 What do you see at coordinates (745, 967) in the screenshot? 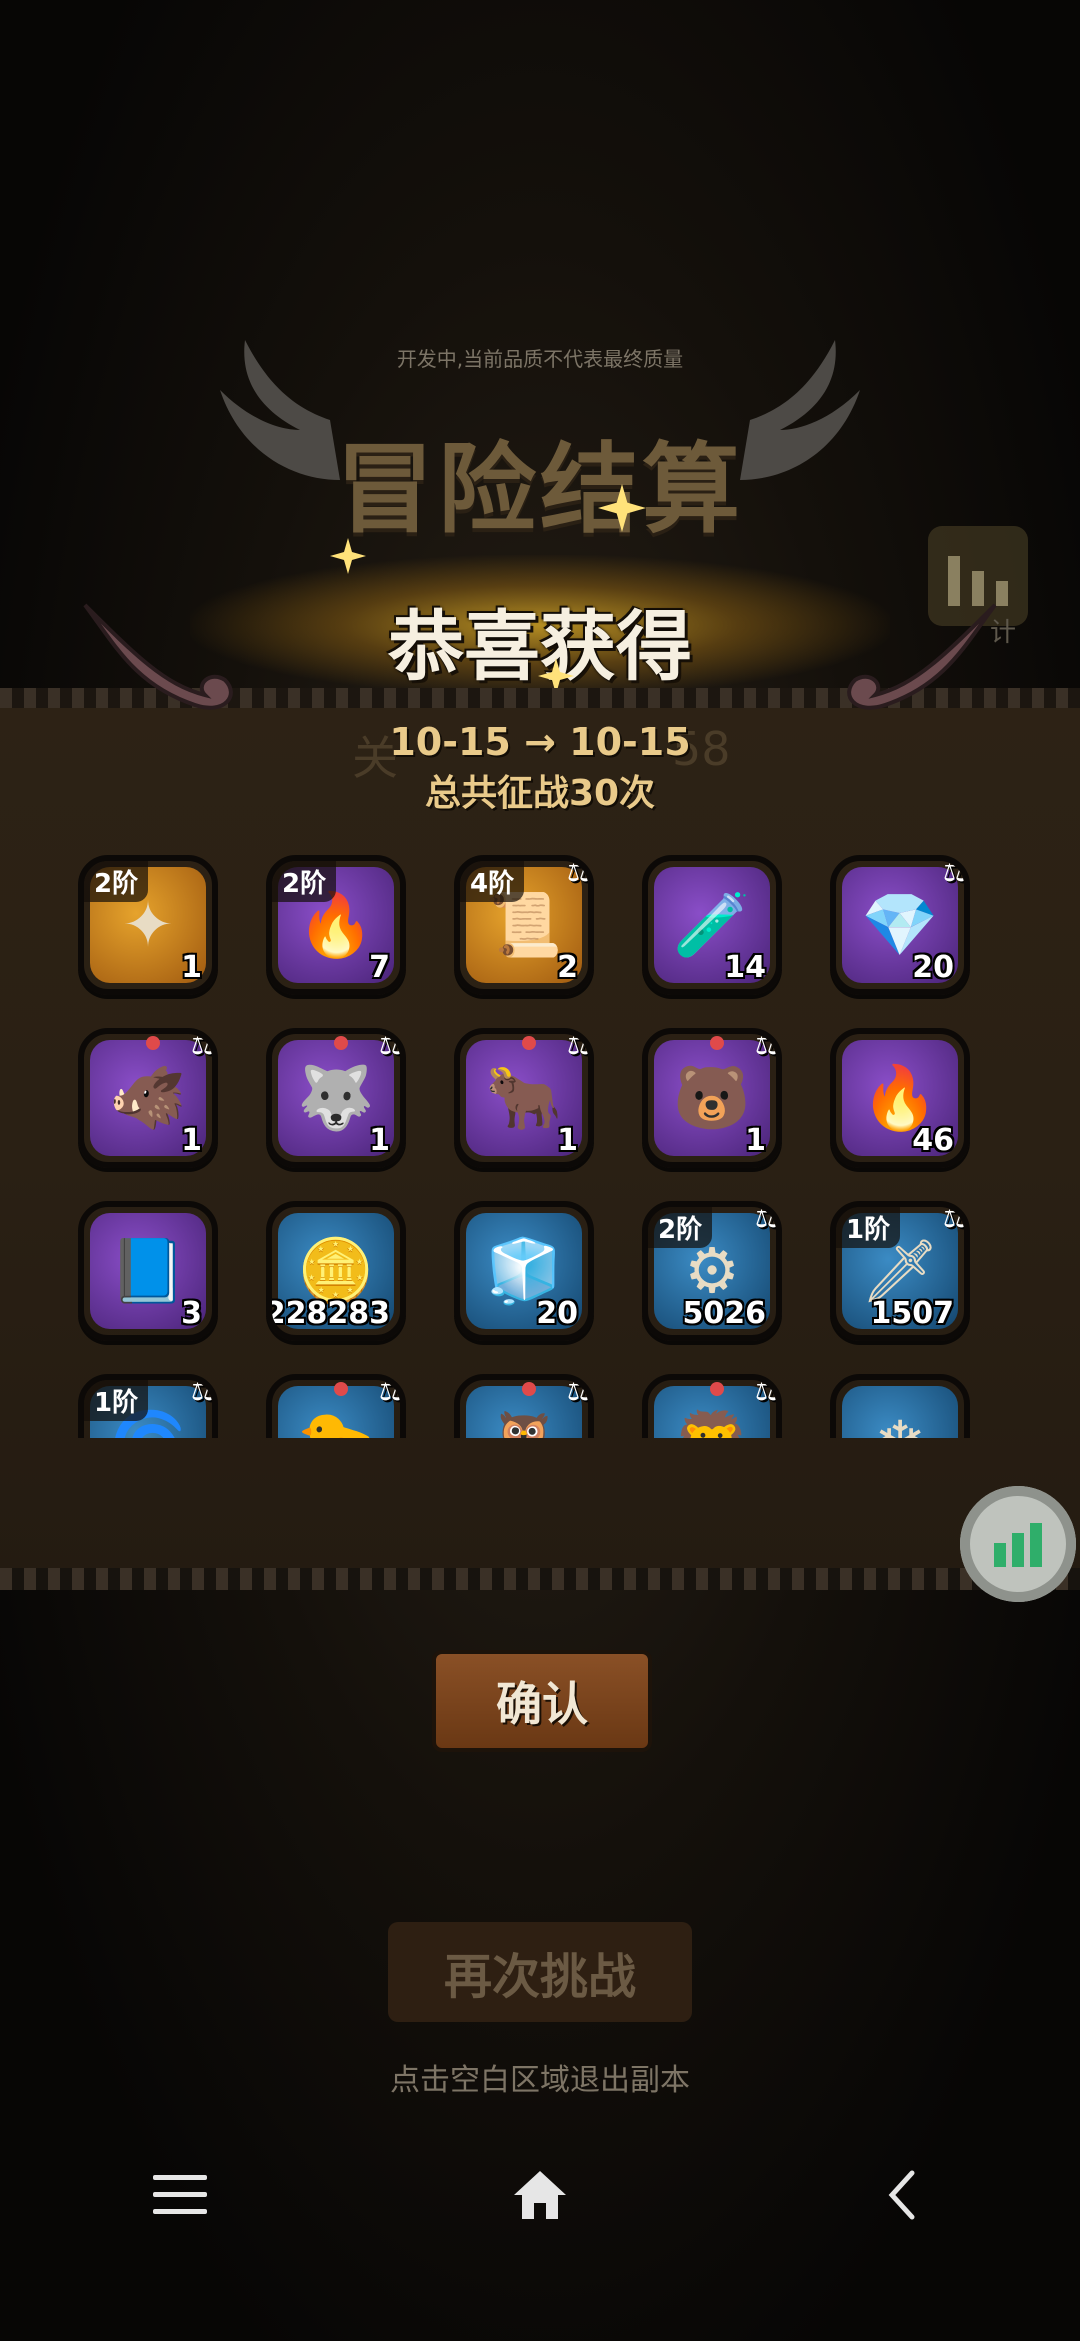
I see `item-quantity: 14` at bounding box center [745, 967].